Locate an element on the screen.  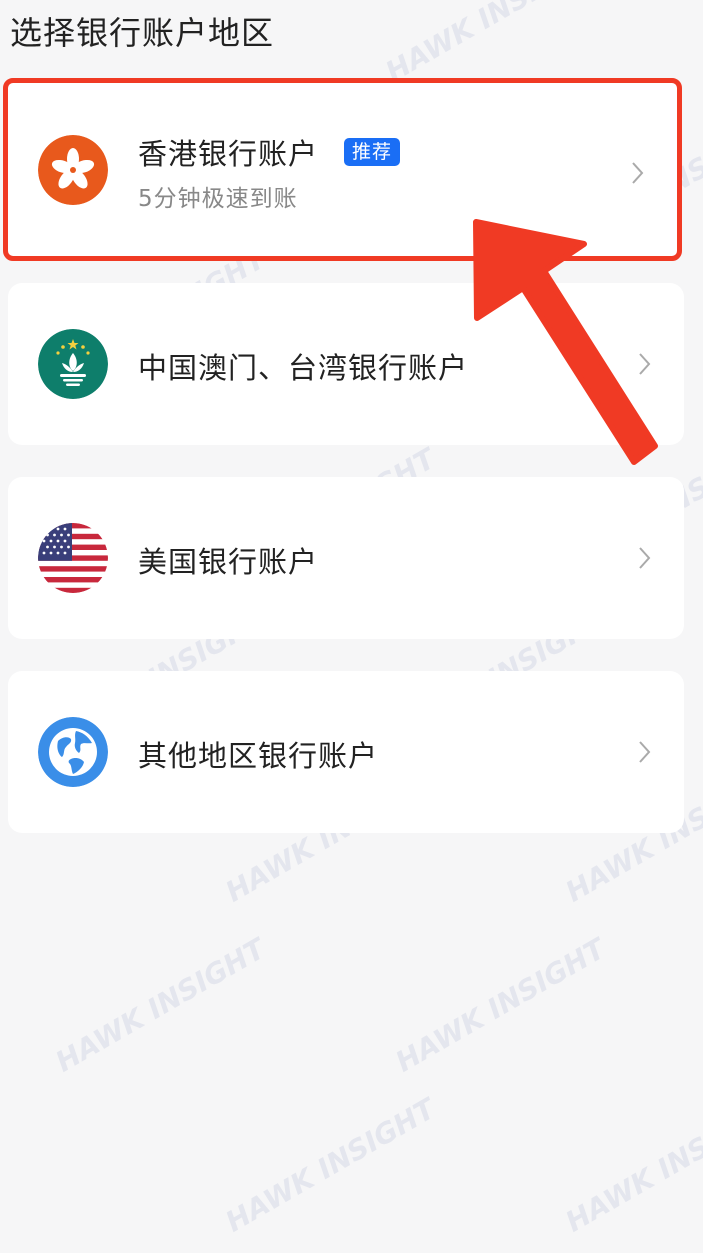
recommended-badge: 推荐 is located at coordinates (372, 152).